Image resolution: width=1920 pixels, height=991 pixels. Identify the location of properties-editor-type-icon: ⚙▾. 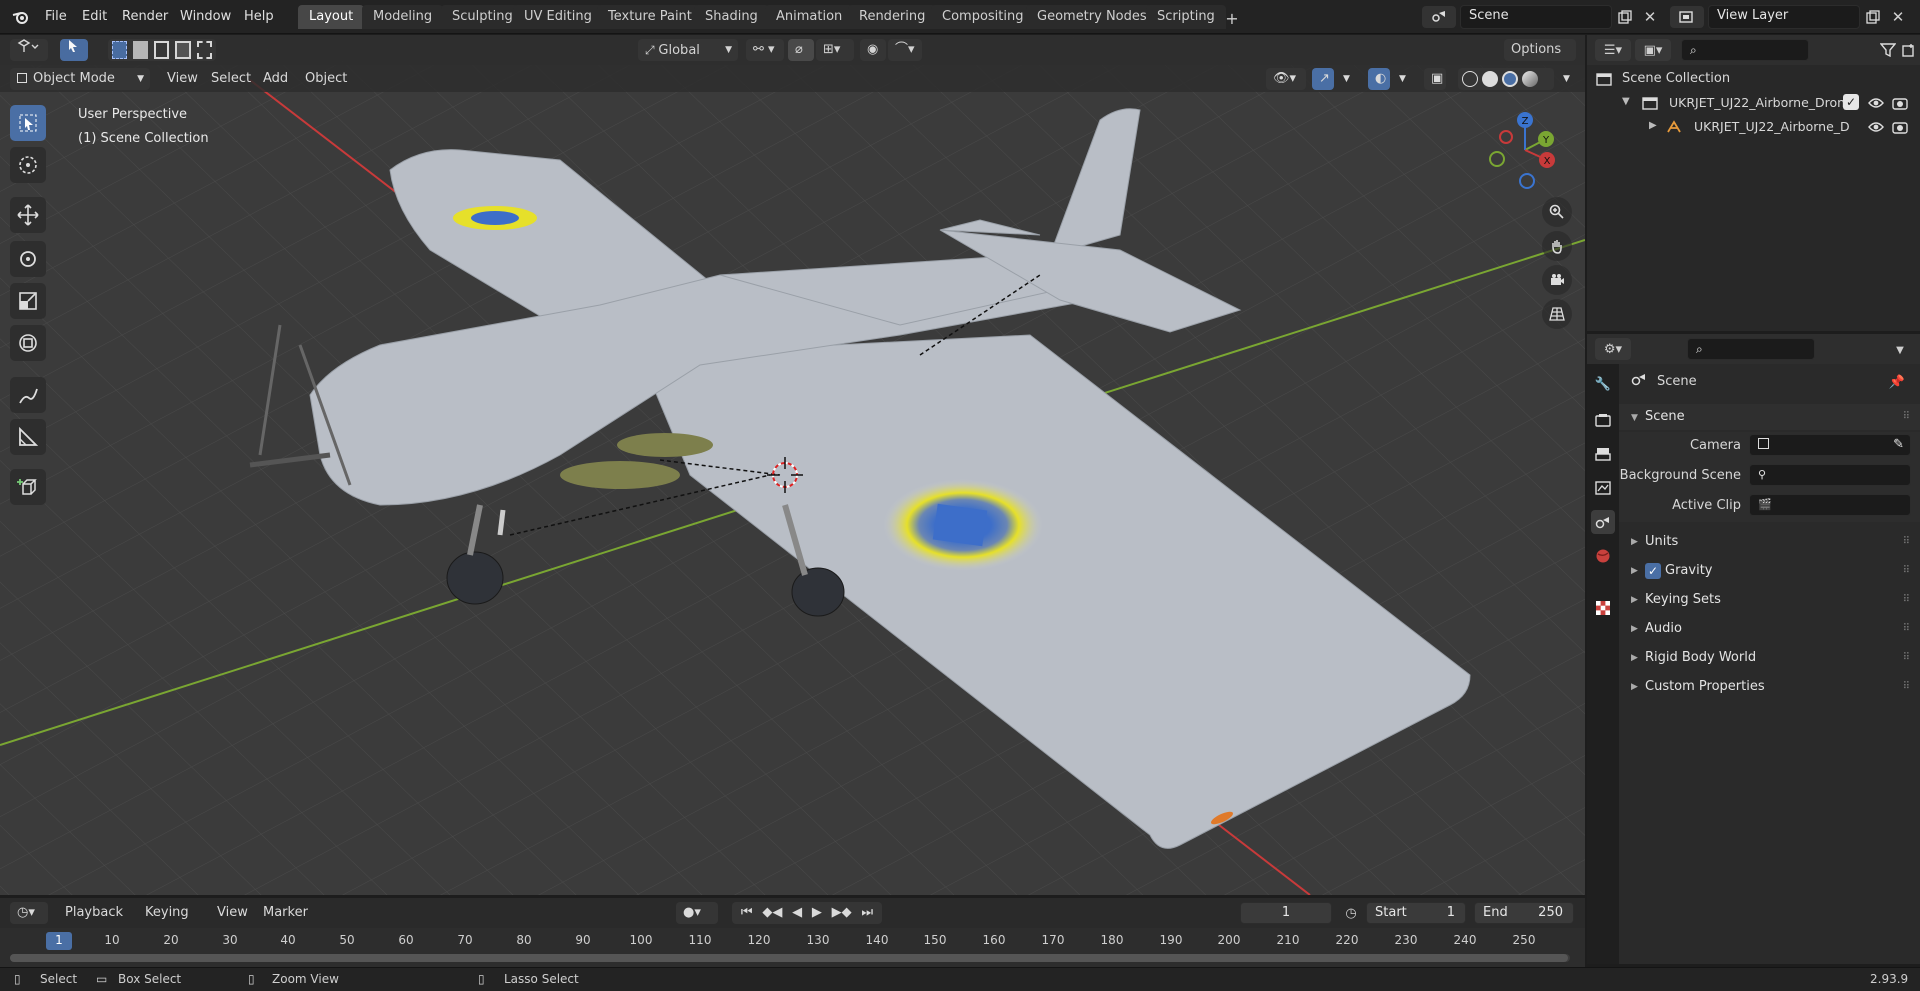
(1613, 349).